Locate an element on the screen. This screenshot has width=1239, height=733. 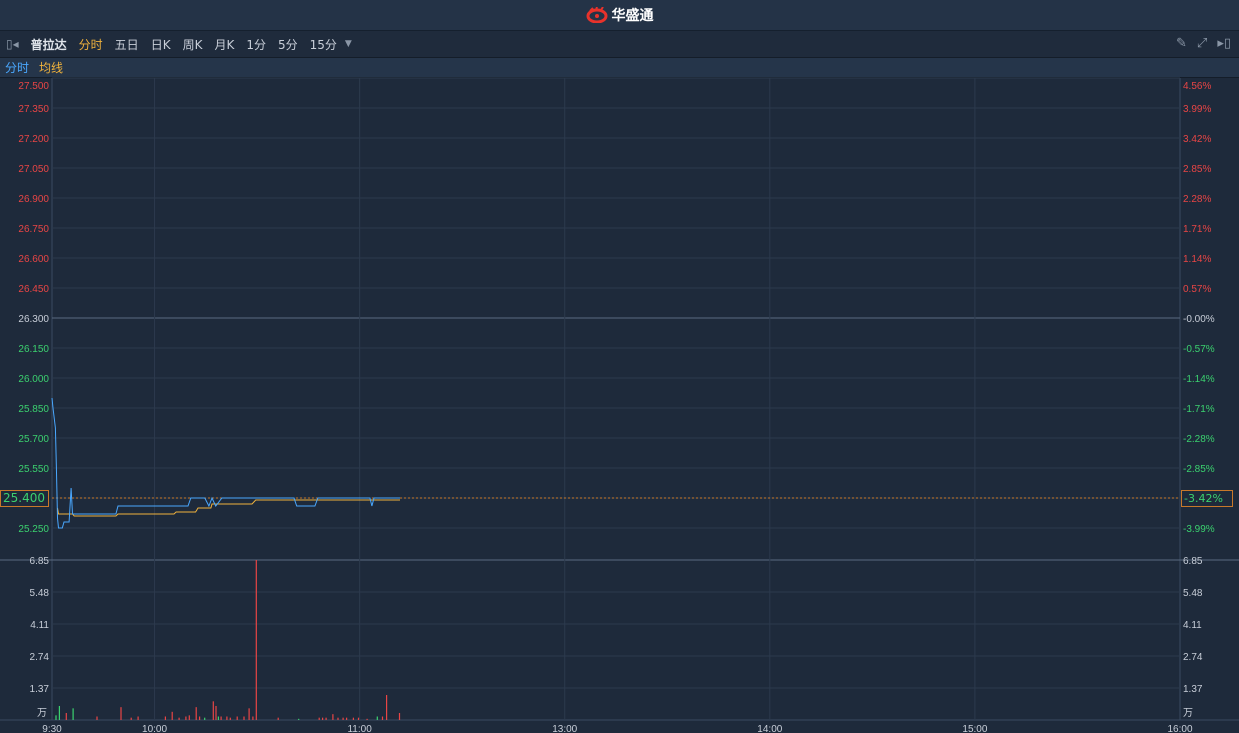
percent-tick-label: 2.85% is located at coordinates (1197, 169).